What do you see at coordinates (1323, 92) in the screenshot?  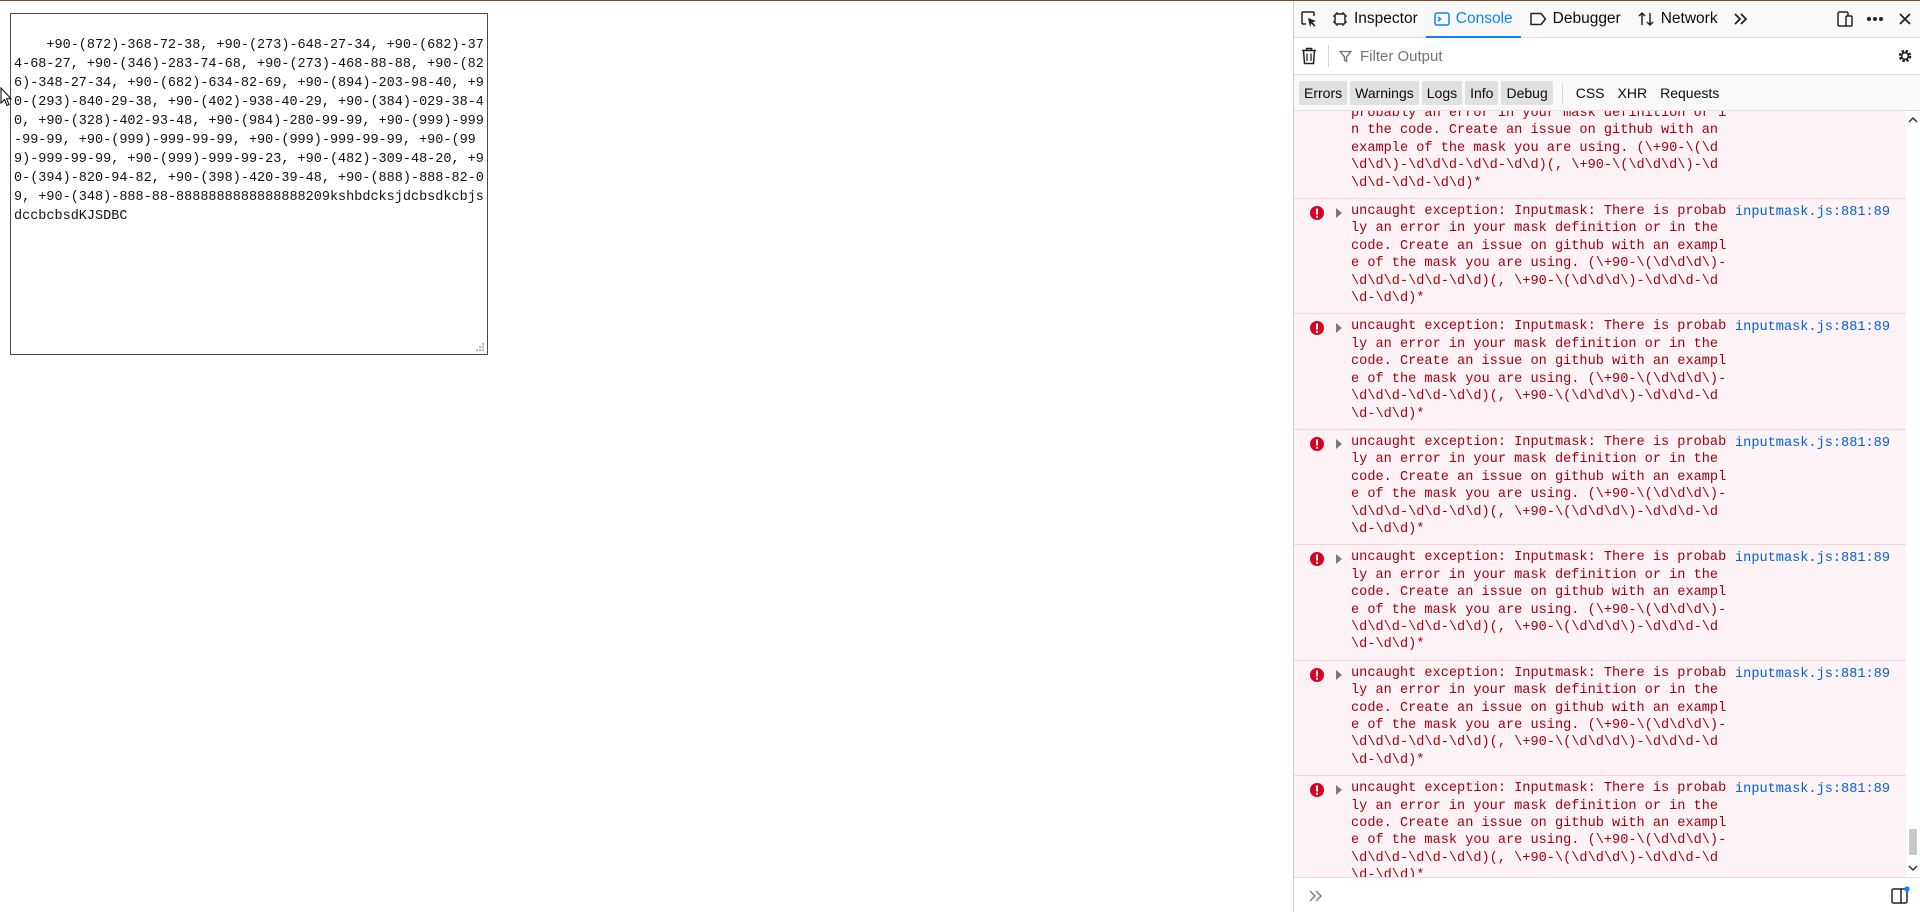 I see `filter-errors-button: Errors` at bounding box center [1323, 92].